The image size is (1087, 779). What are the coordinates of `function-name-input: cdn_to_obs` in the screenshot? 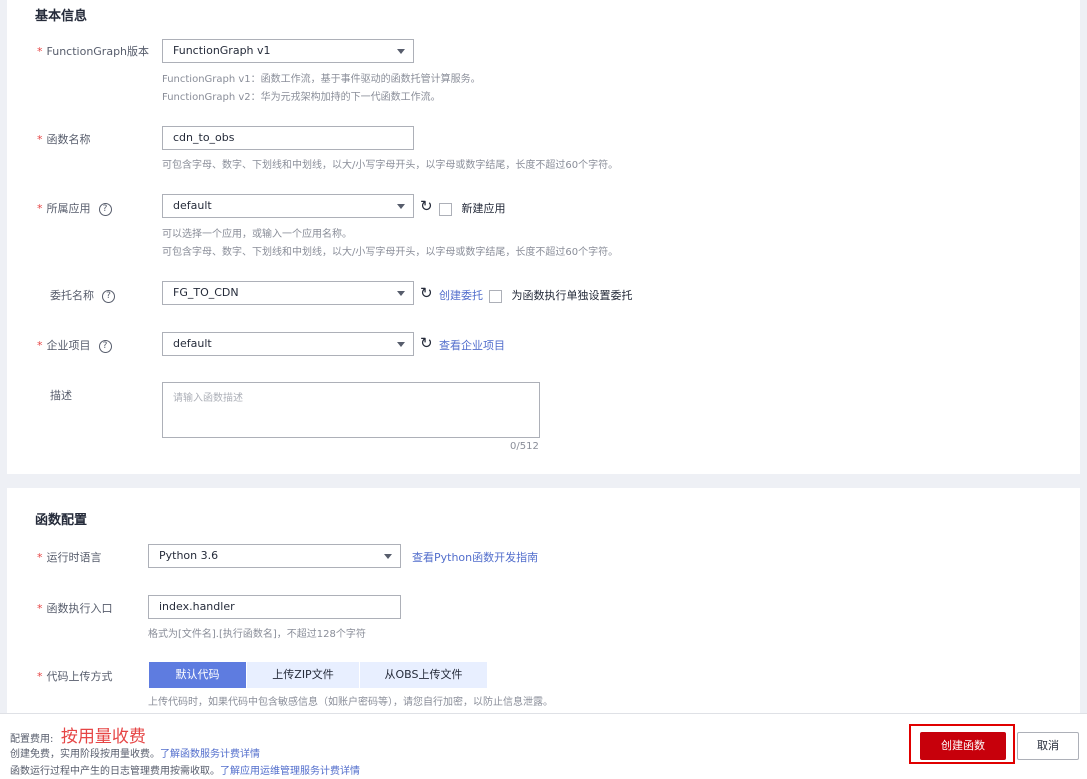 It's located at (288, 138).